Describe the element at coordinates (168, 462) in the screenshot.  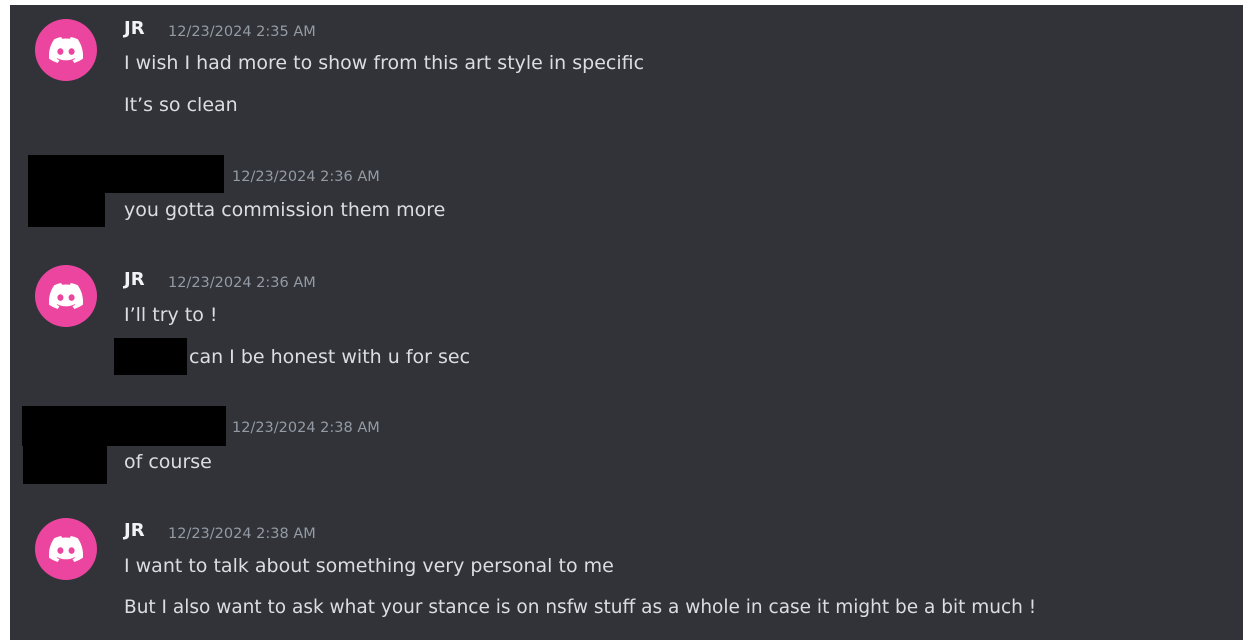
I see `message-text: of course` at that location.